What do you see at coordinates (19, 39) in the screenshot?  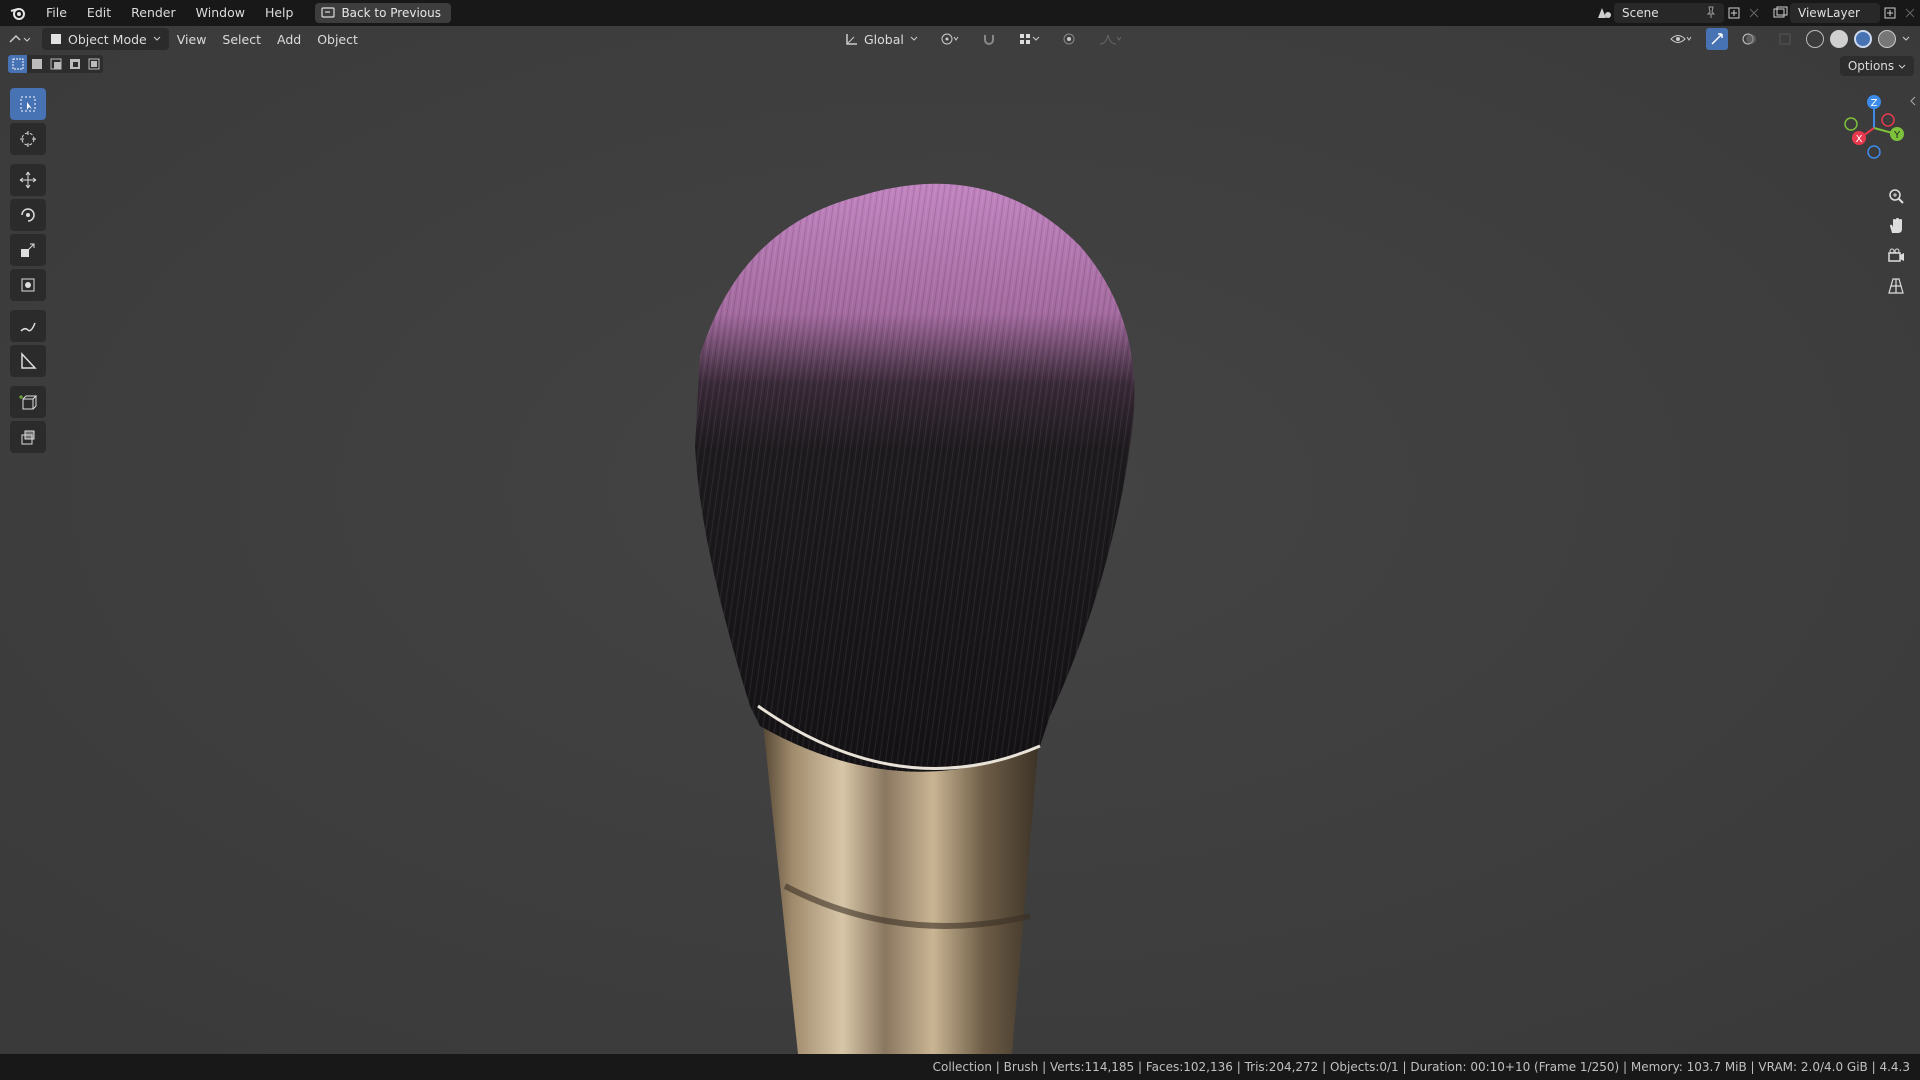 I see `editor-type-icon` at bounding box center [19, 39].